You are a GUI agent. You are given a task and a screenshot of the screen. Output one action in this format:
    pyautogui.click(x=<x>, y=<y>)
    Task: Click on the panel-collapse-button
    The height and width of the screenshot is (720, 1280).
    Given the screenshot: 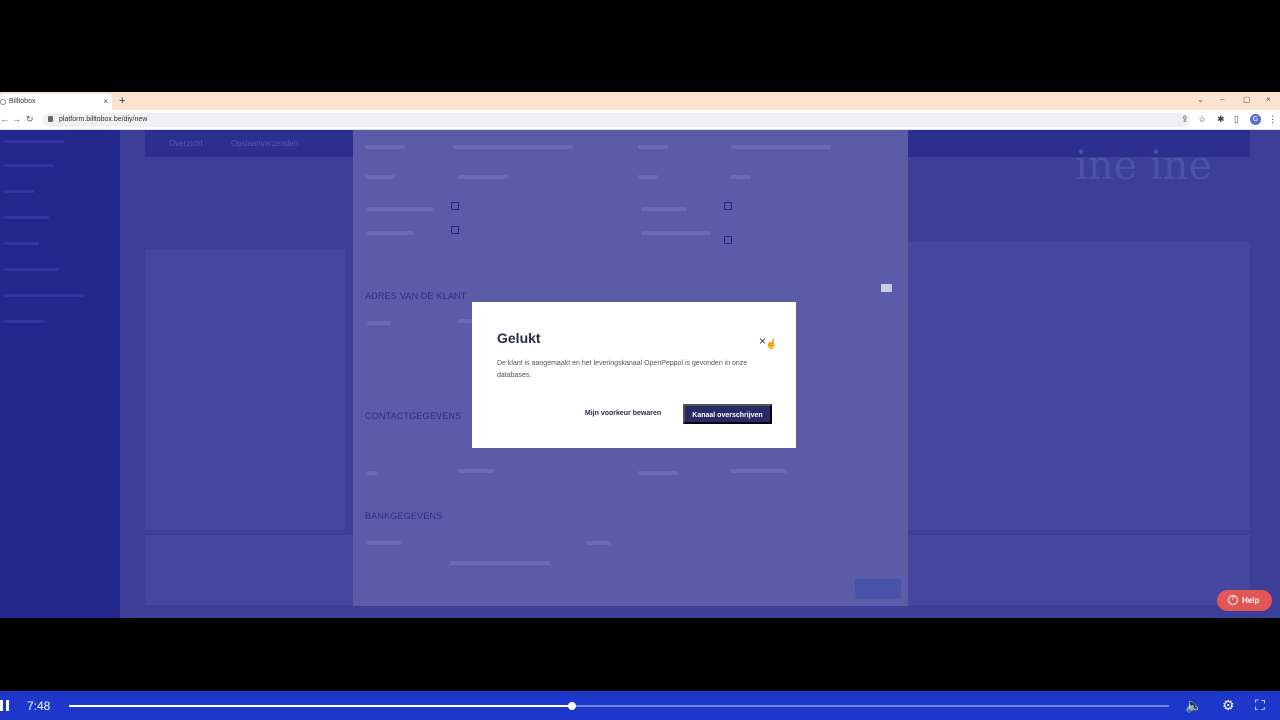 What is the action you would take?
    pyautogui.click(x=886, y=288)
    